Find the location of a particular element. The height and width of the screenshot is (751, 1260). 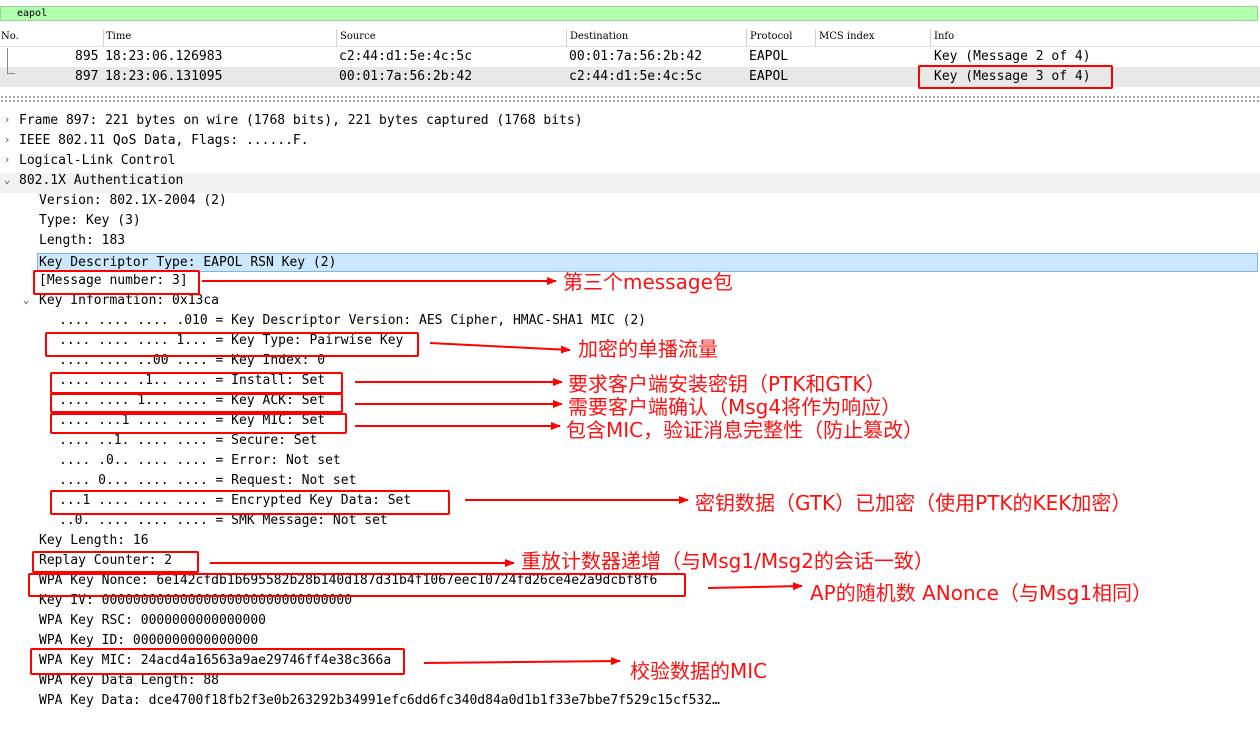

annotation-nonce: AP的随机数 ANonce（与Msg1相同） is located at coordinates (981, 593).